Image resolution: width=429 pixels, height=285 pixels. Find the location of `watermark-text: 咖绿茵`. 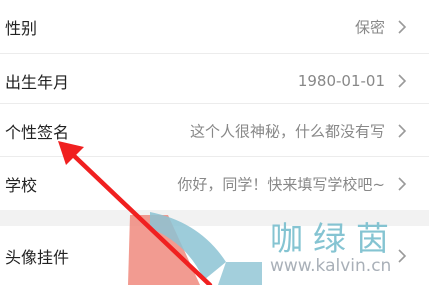

watermark-text: 咖绿茵 is located at coordinates (334, 238).